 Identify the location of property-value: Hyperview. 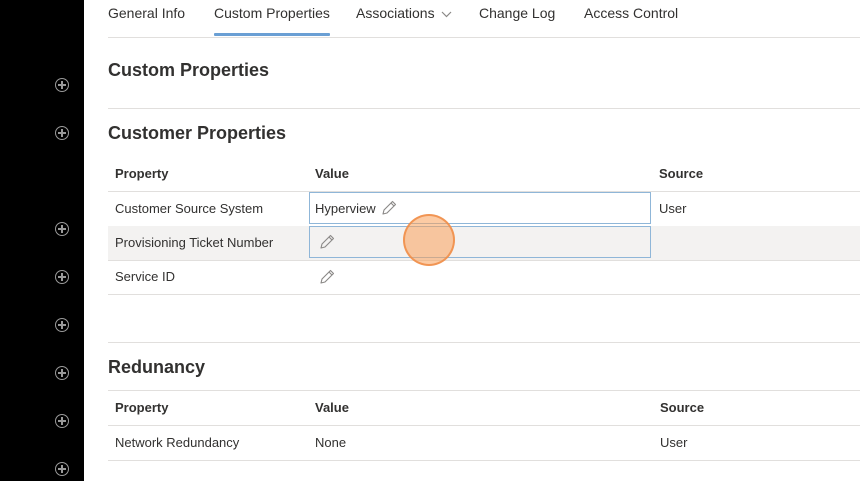
(345, 208).